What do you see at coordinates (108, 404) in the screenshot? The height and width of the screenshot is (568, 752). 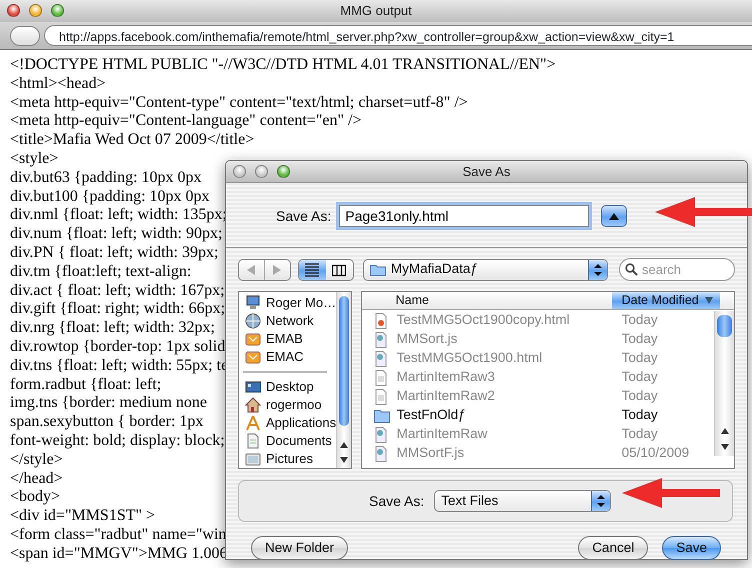 I see `source-line: img.tns {border: medium none` at bounding box center [108, 404].